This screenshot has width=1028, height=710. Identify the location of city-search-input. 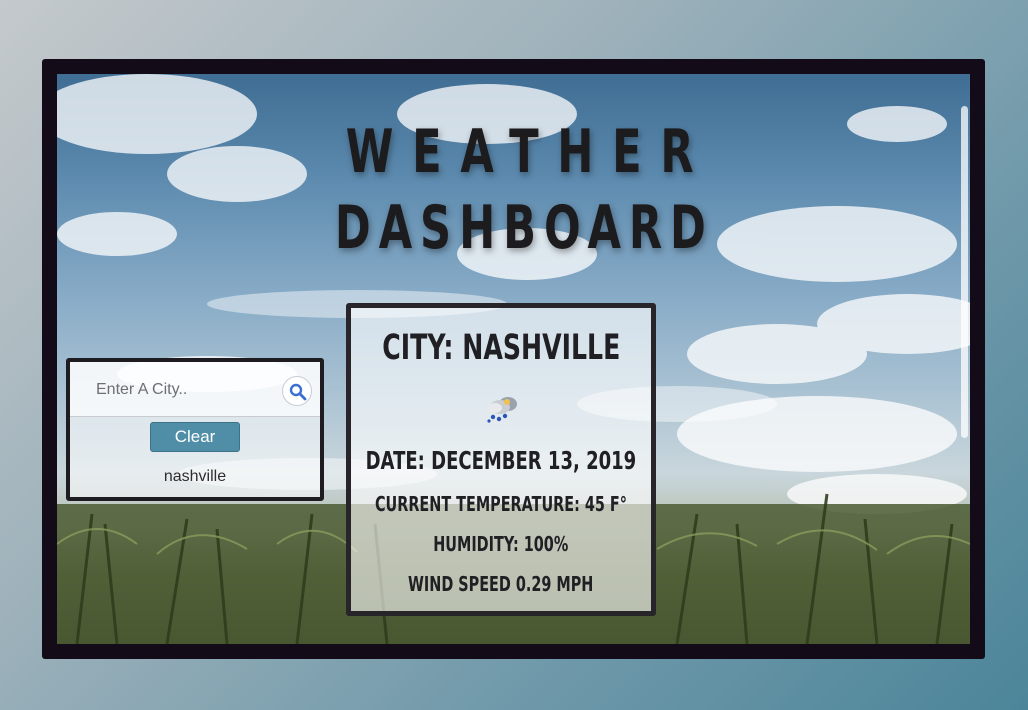
(186, 390).